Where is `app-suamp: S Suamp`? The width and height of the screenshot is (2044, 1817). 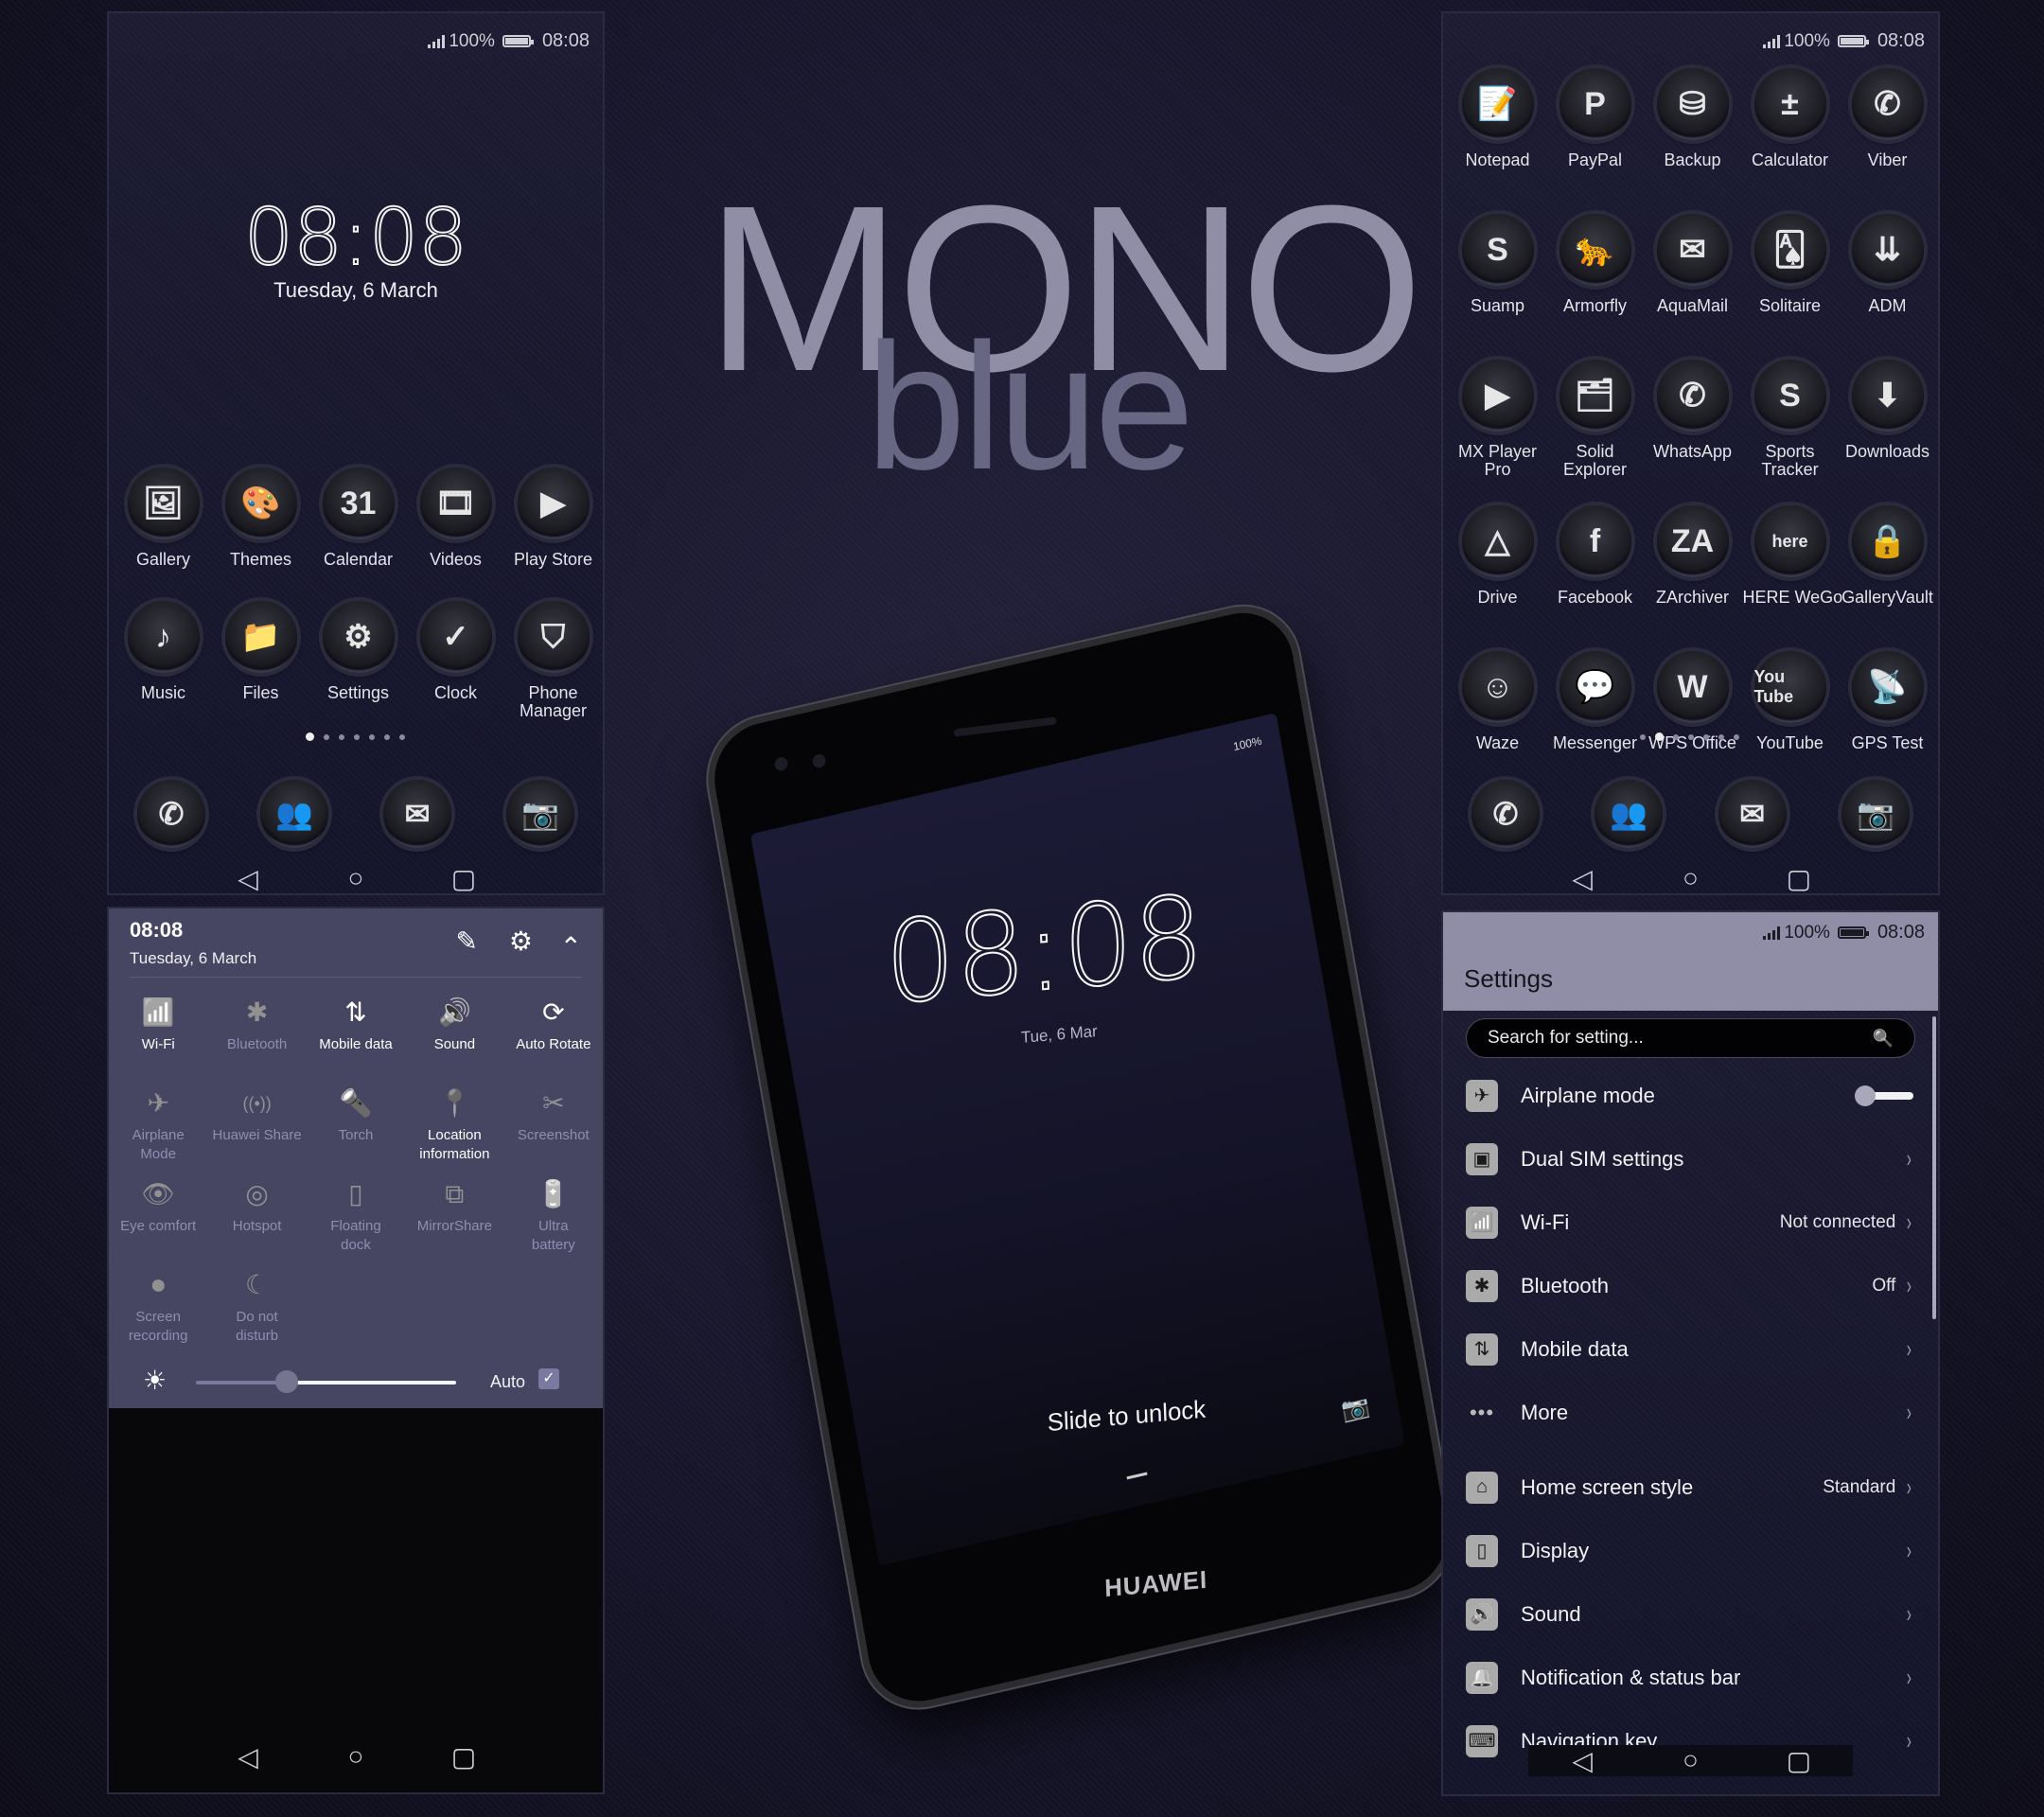 app-suamp: S Suamp is located at coordinates (1497, 274).